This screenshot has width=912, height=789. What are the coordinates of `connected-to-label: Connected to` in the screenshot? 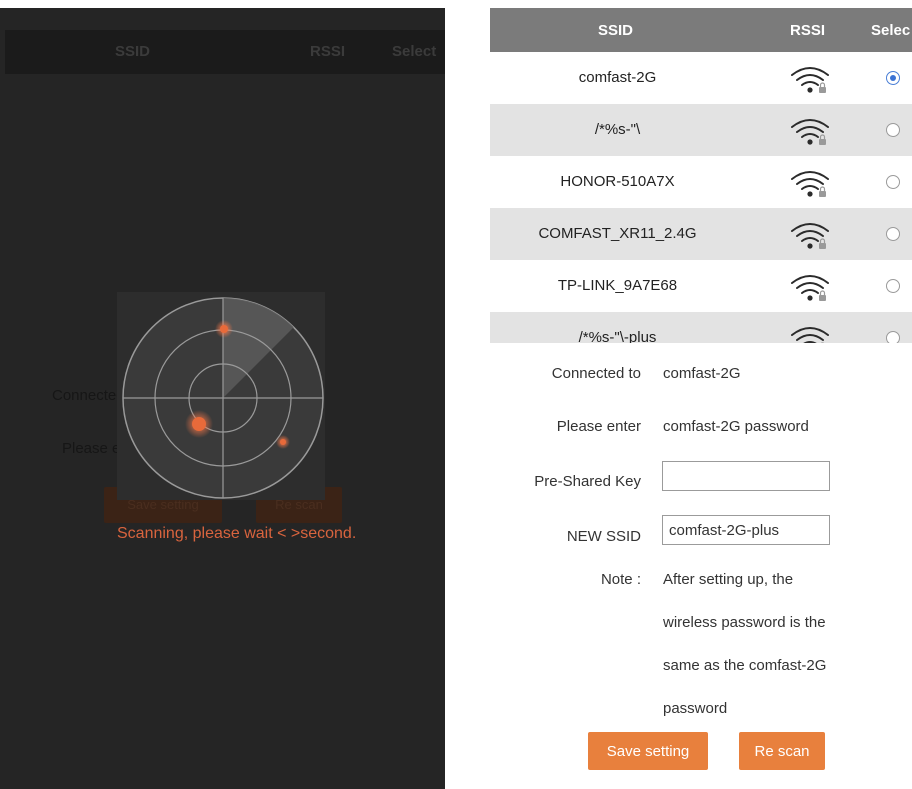 It's located at (596, 373).